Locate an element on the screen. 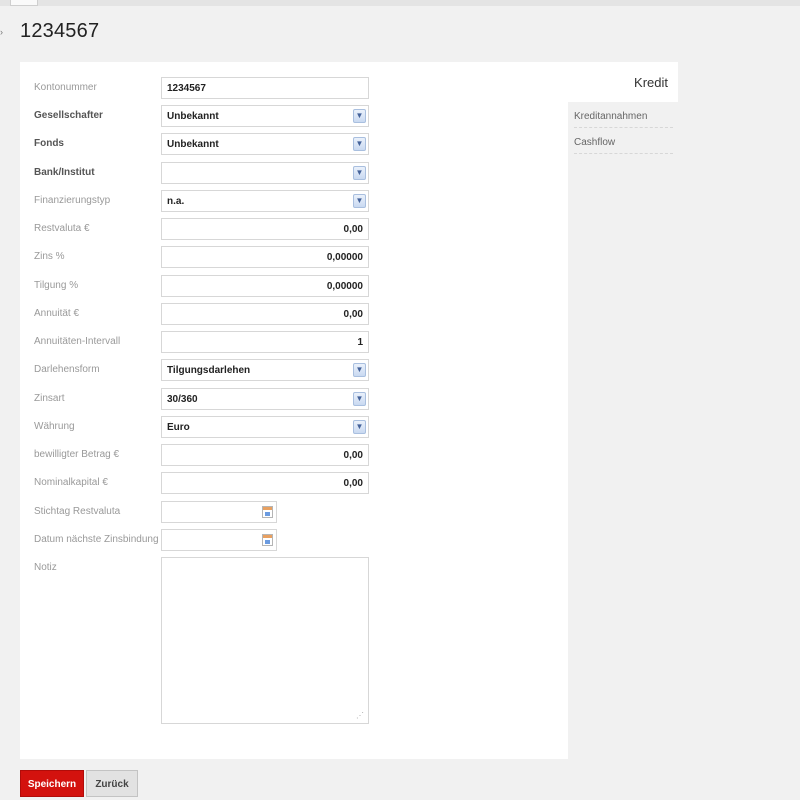 The image size is (800, 800). field-row-fonds: Fonds Unbekannt ▼ is located at coordinates (294, 145).